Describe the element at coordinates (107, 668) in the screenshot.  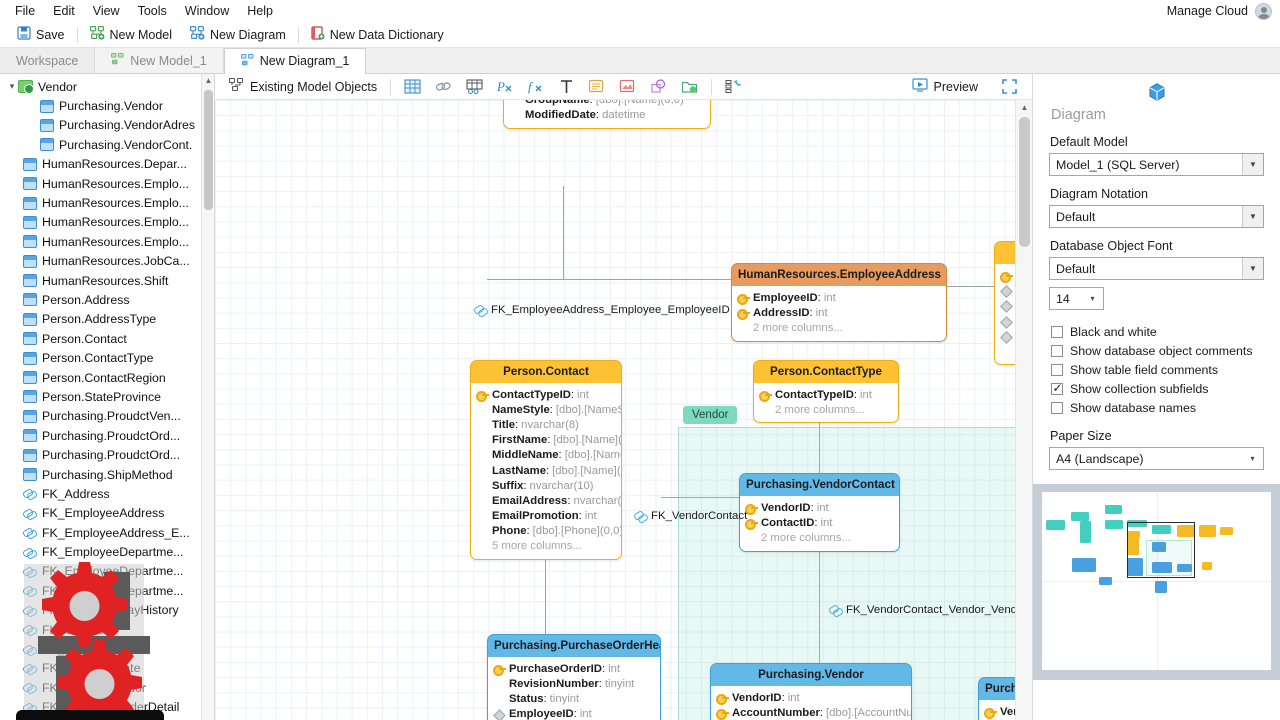
I see `tree-item: FK_JobCandidate` at that location.